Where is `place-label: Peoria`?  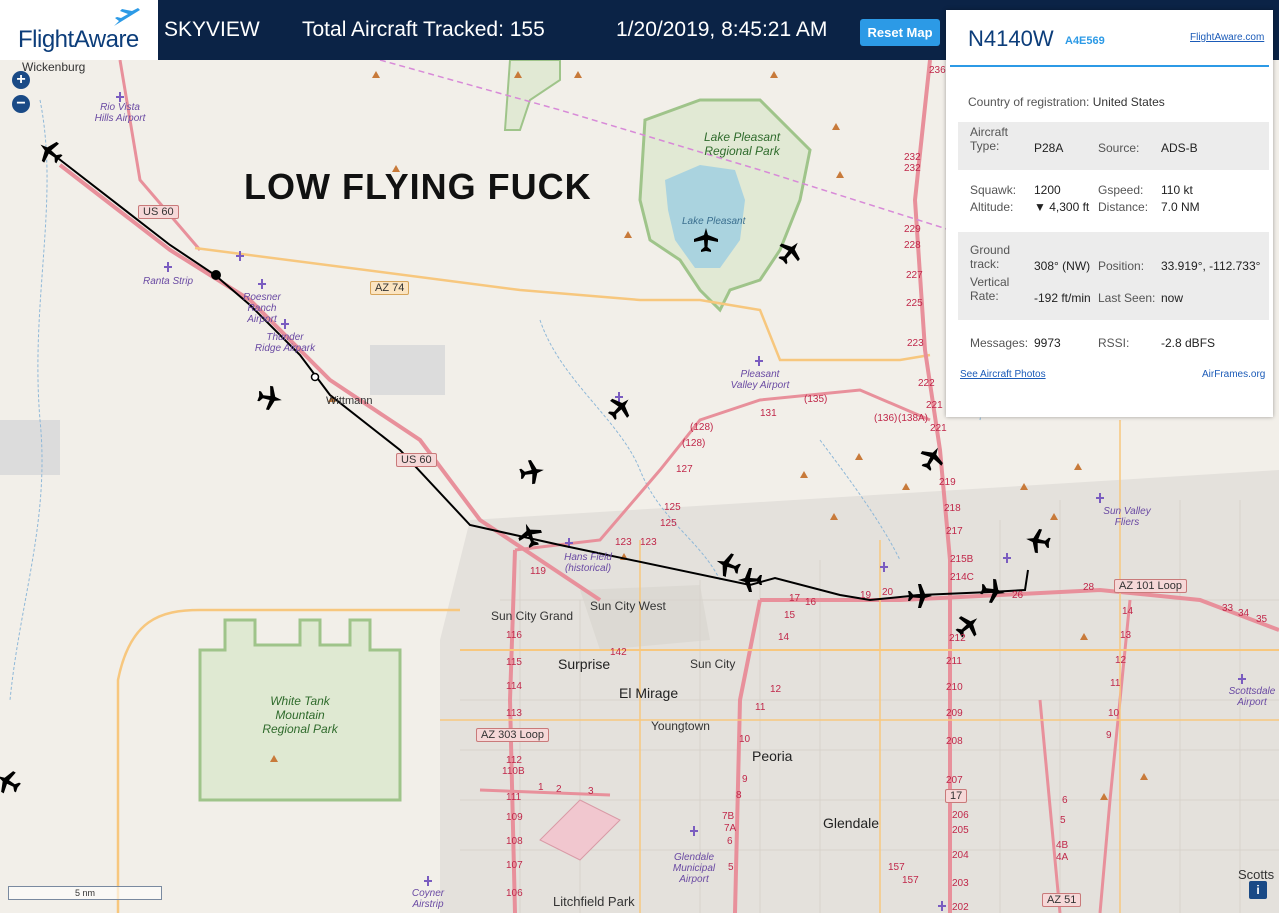 place-label: Peoria is located at coordinates (772, 756).